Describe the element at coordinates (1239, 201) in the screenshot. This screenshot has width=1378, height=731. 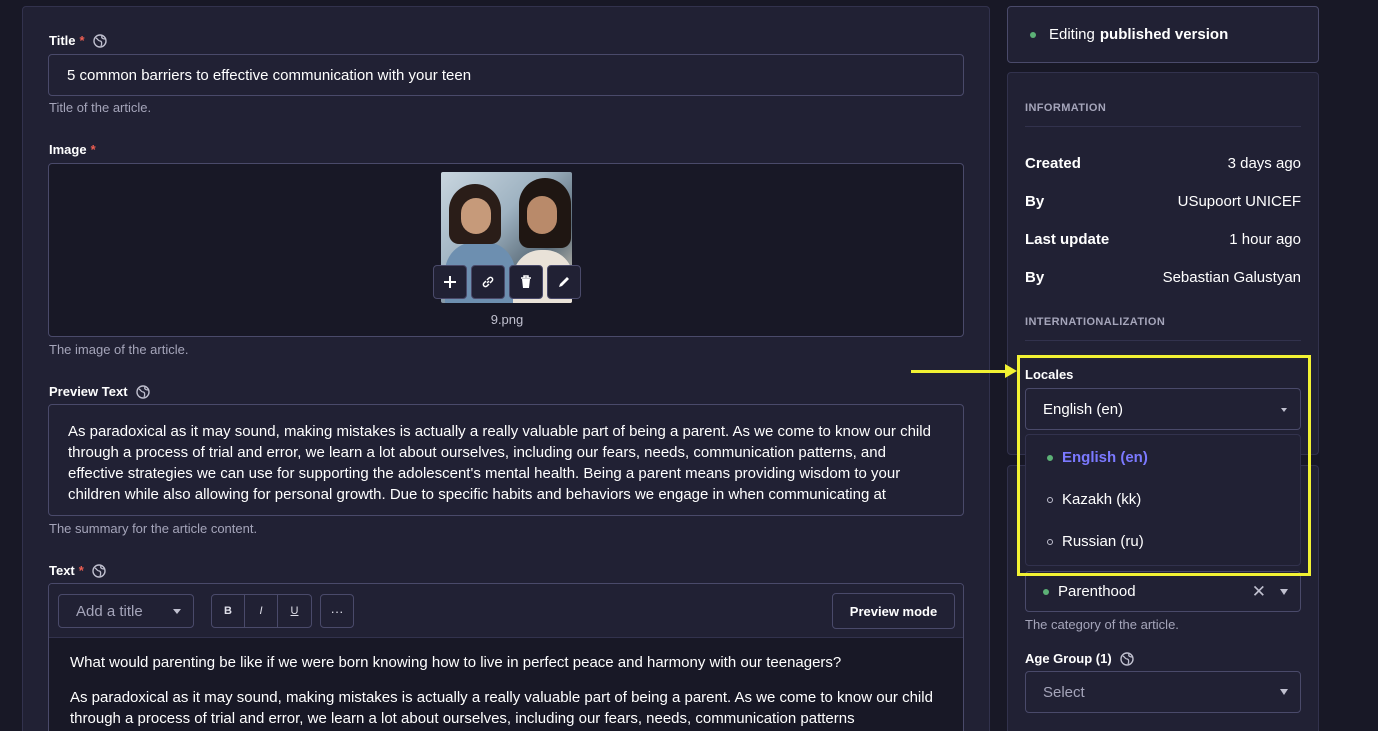
I see `info-value: USupoort UNICEF` at that location.